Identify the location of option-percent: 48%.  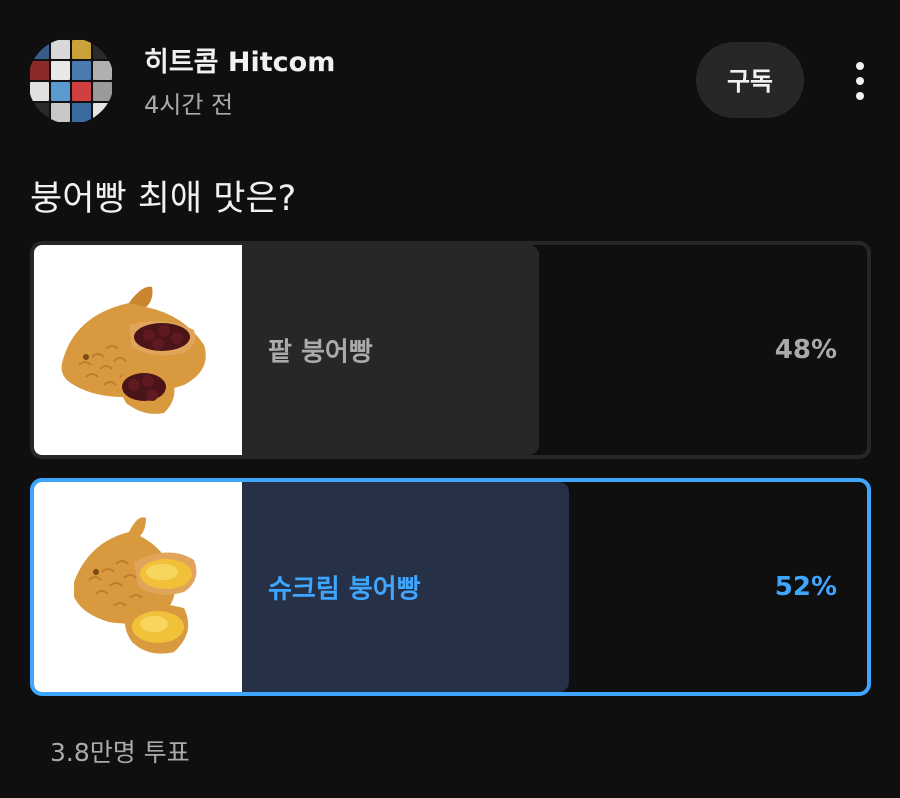
(805, 350).